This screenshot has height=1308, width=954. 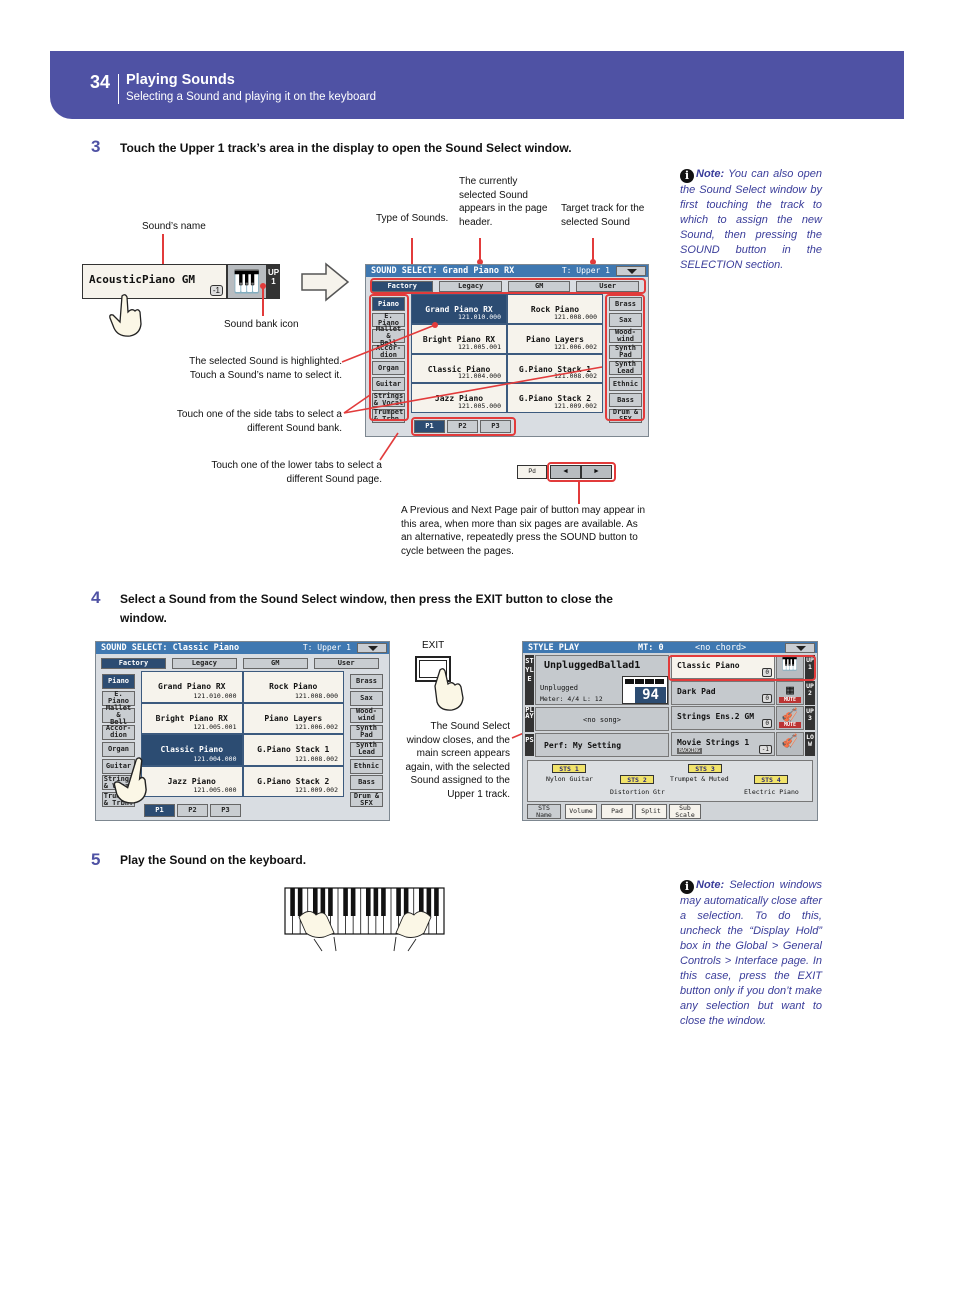 I want to click on sound-name: G.Piano Stack 1, so click(x=293, y=749).